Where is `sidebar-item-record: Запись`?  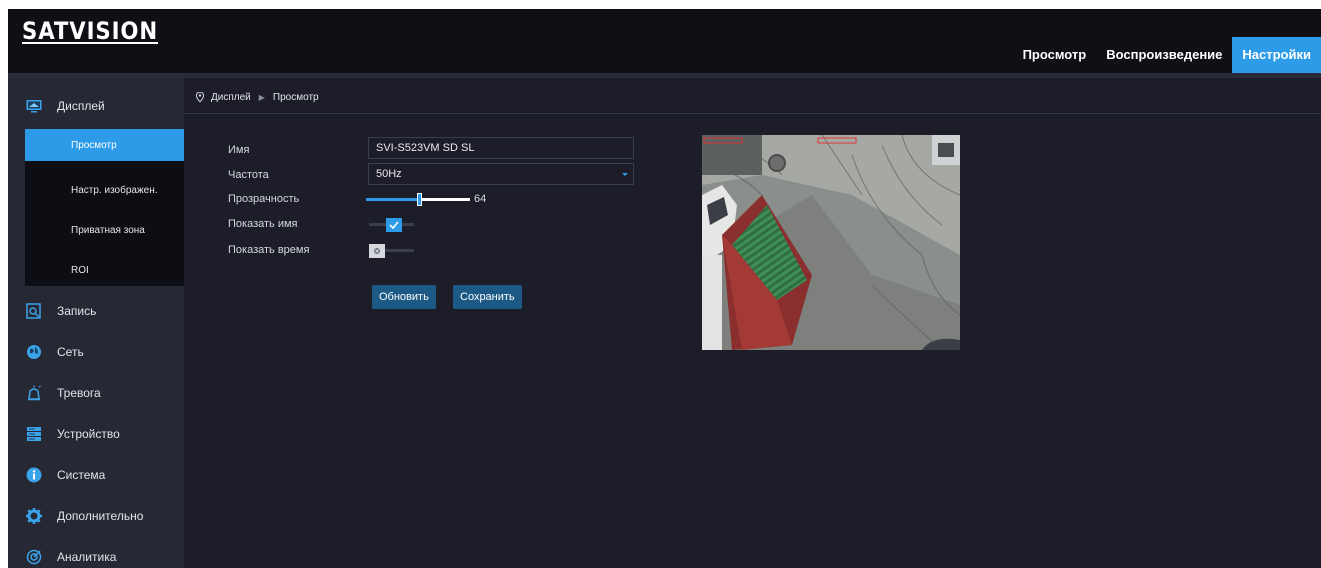
sidebar-item-record: Запись is located at coordinates (96, 311).